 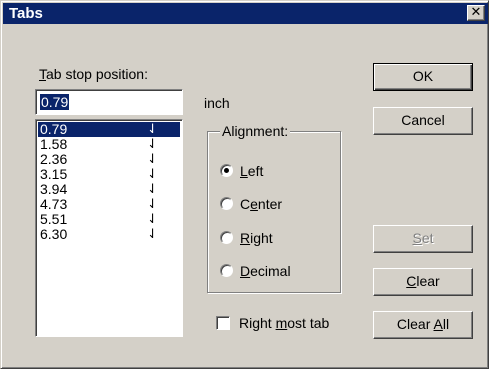 What do you see at coordinates (226, 170) in the screenshot?
I see `radio-button-checked` at bounding box center [226, 170].